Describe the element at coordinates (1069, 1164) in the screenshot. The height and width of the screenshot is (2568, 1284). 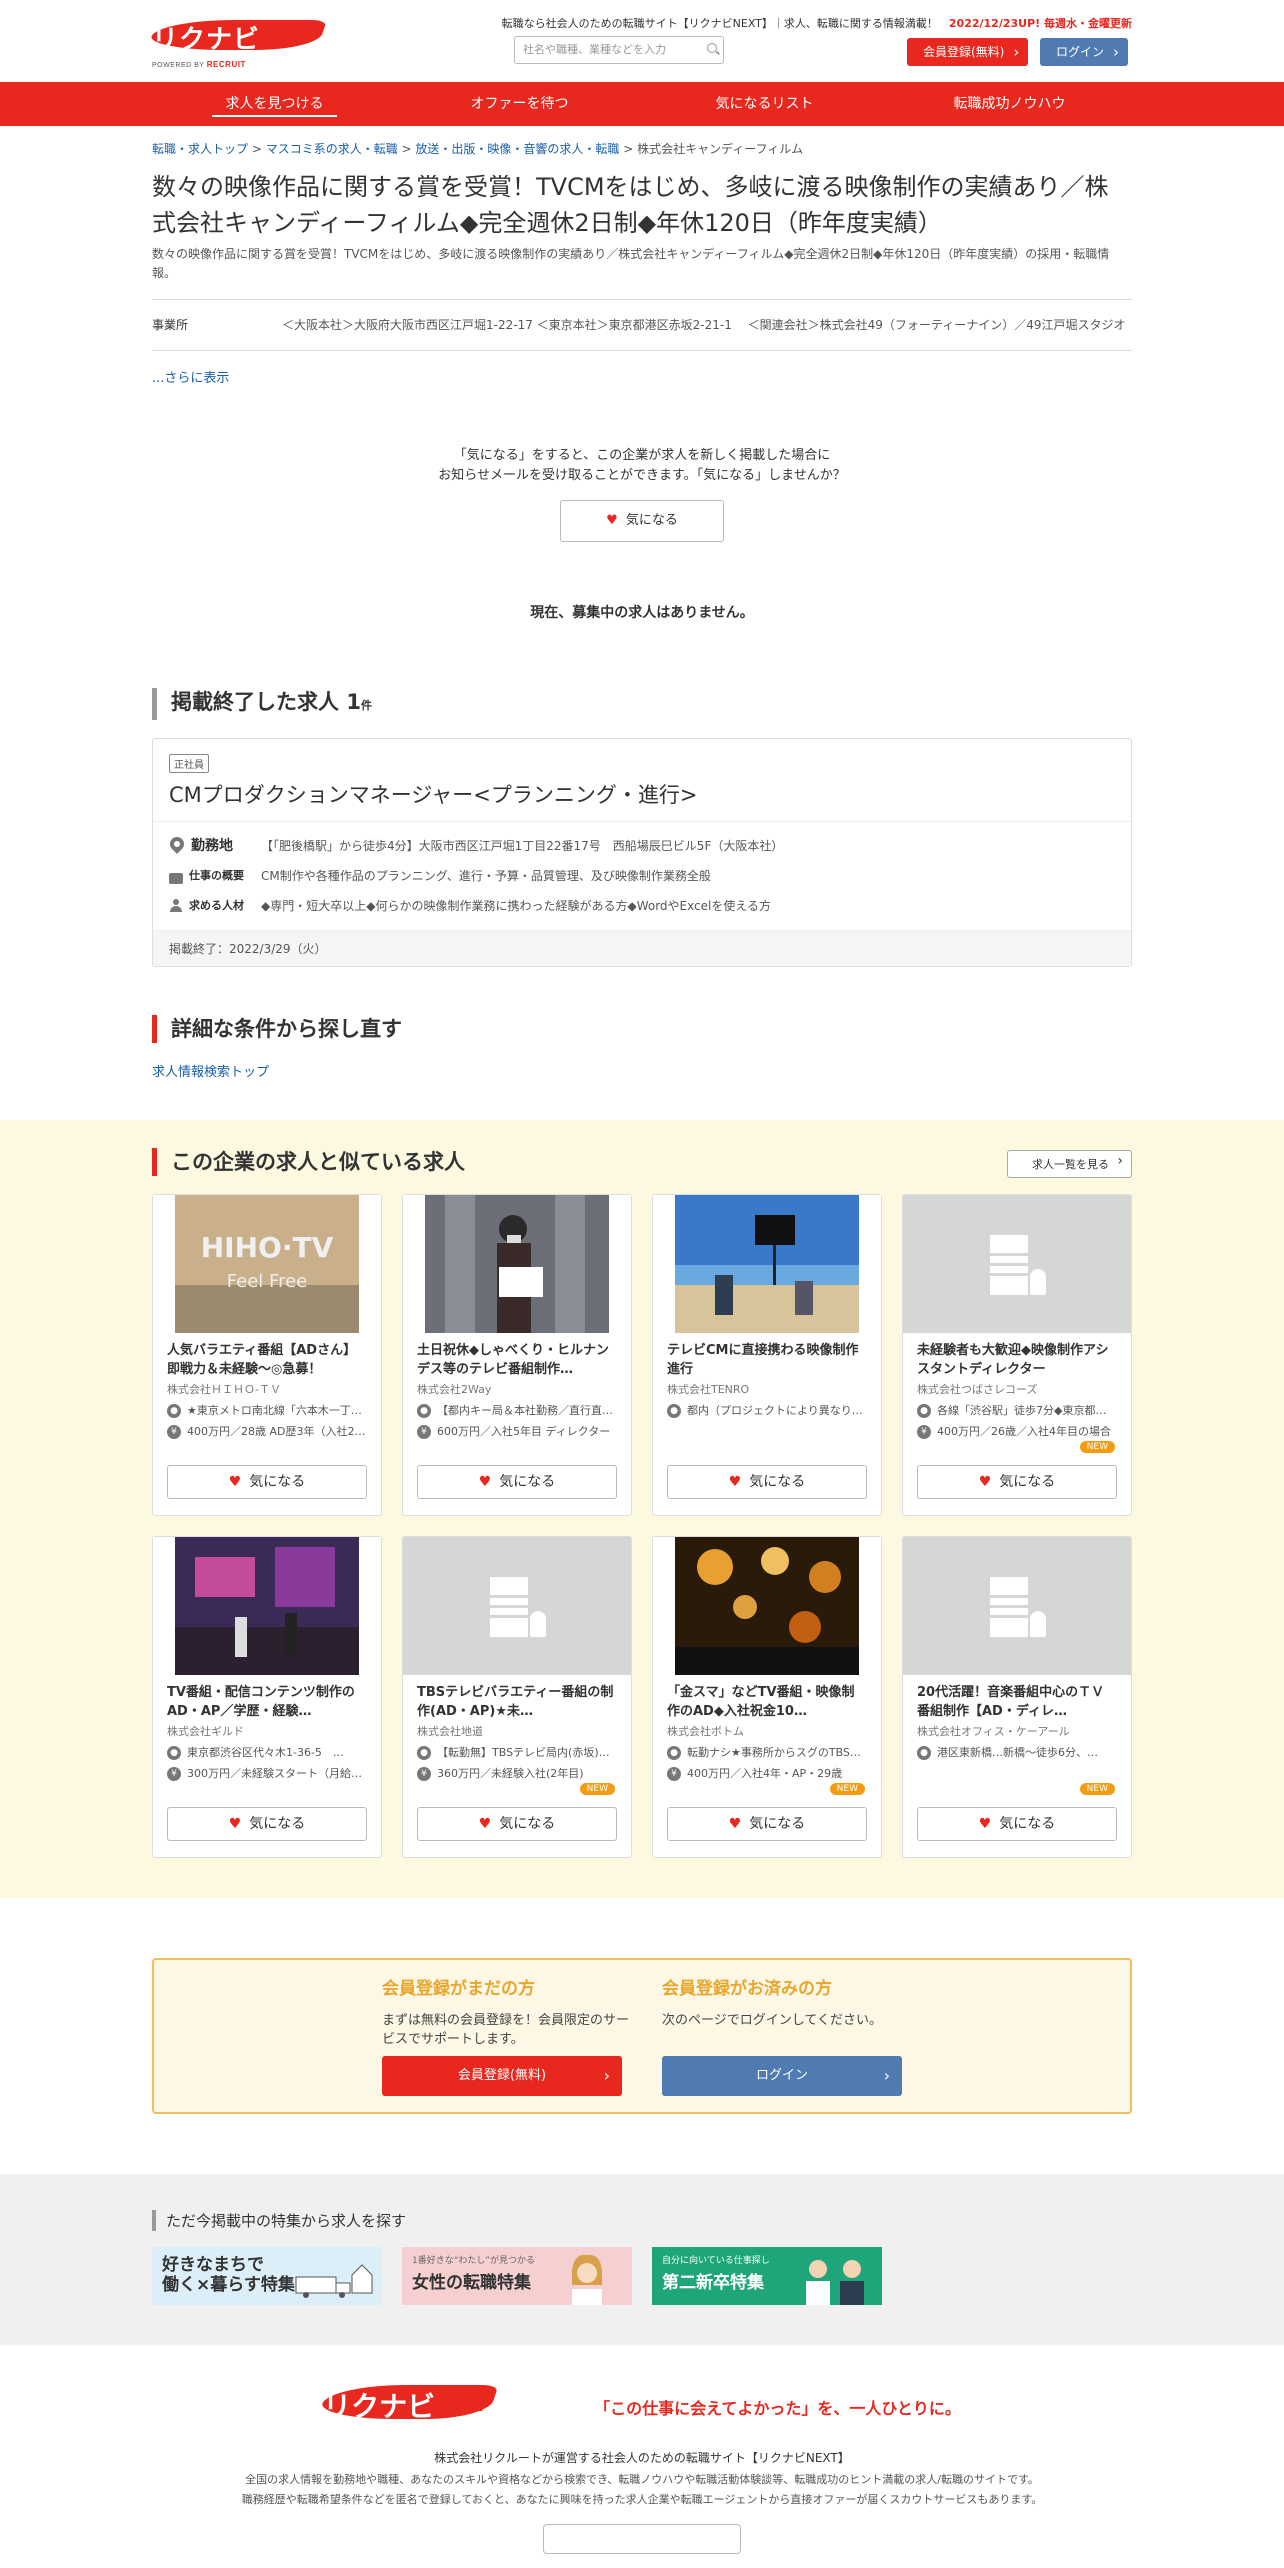
I see `view-all-jobs-button: 求人一覧を見る` at that location.